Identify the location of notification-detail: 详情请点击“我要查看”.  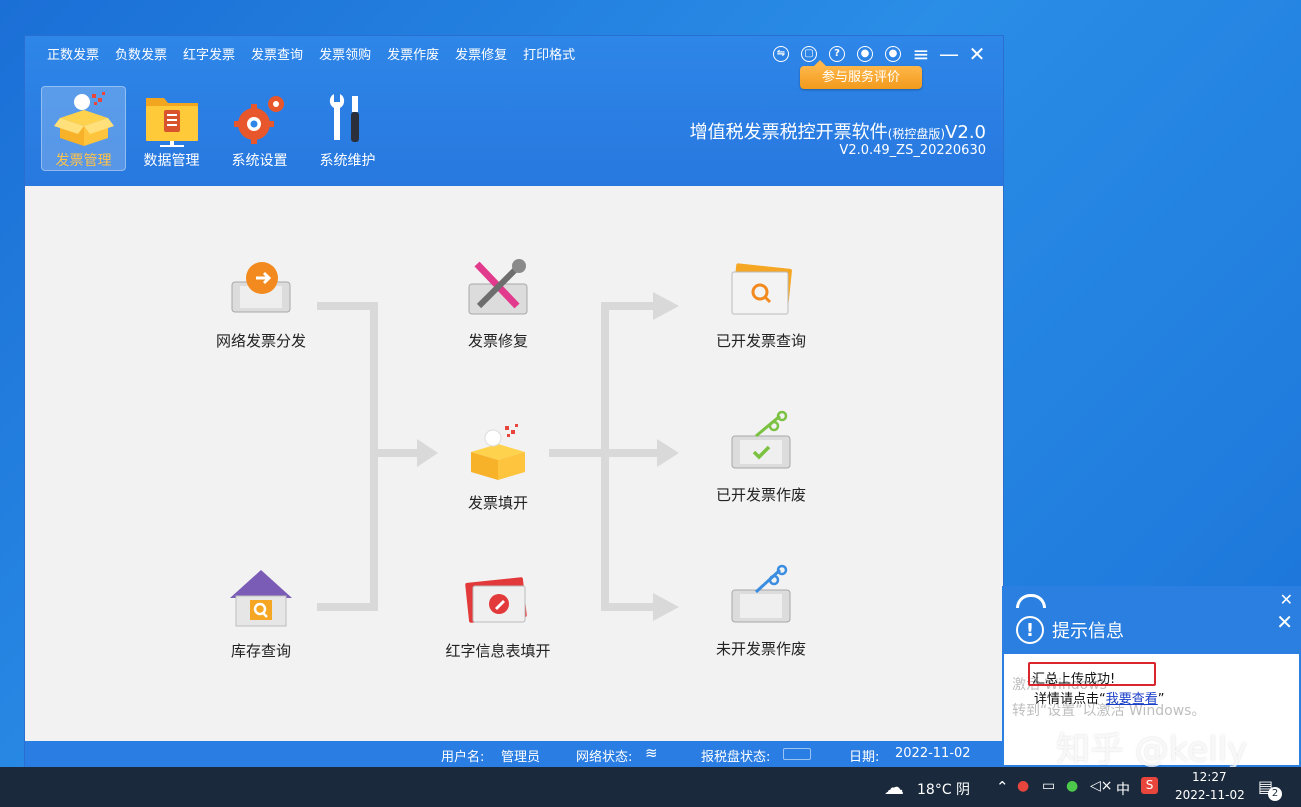
(1099, 697).